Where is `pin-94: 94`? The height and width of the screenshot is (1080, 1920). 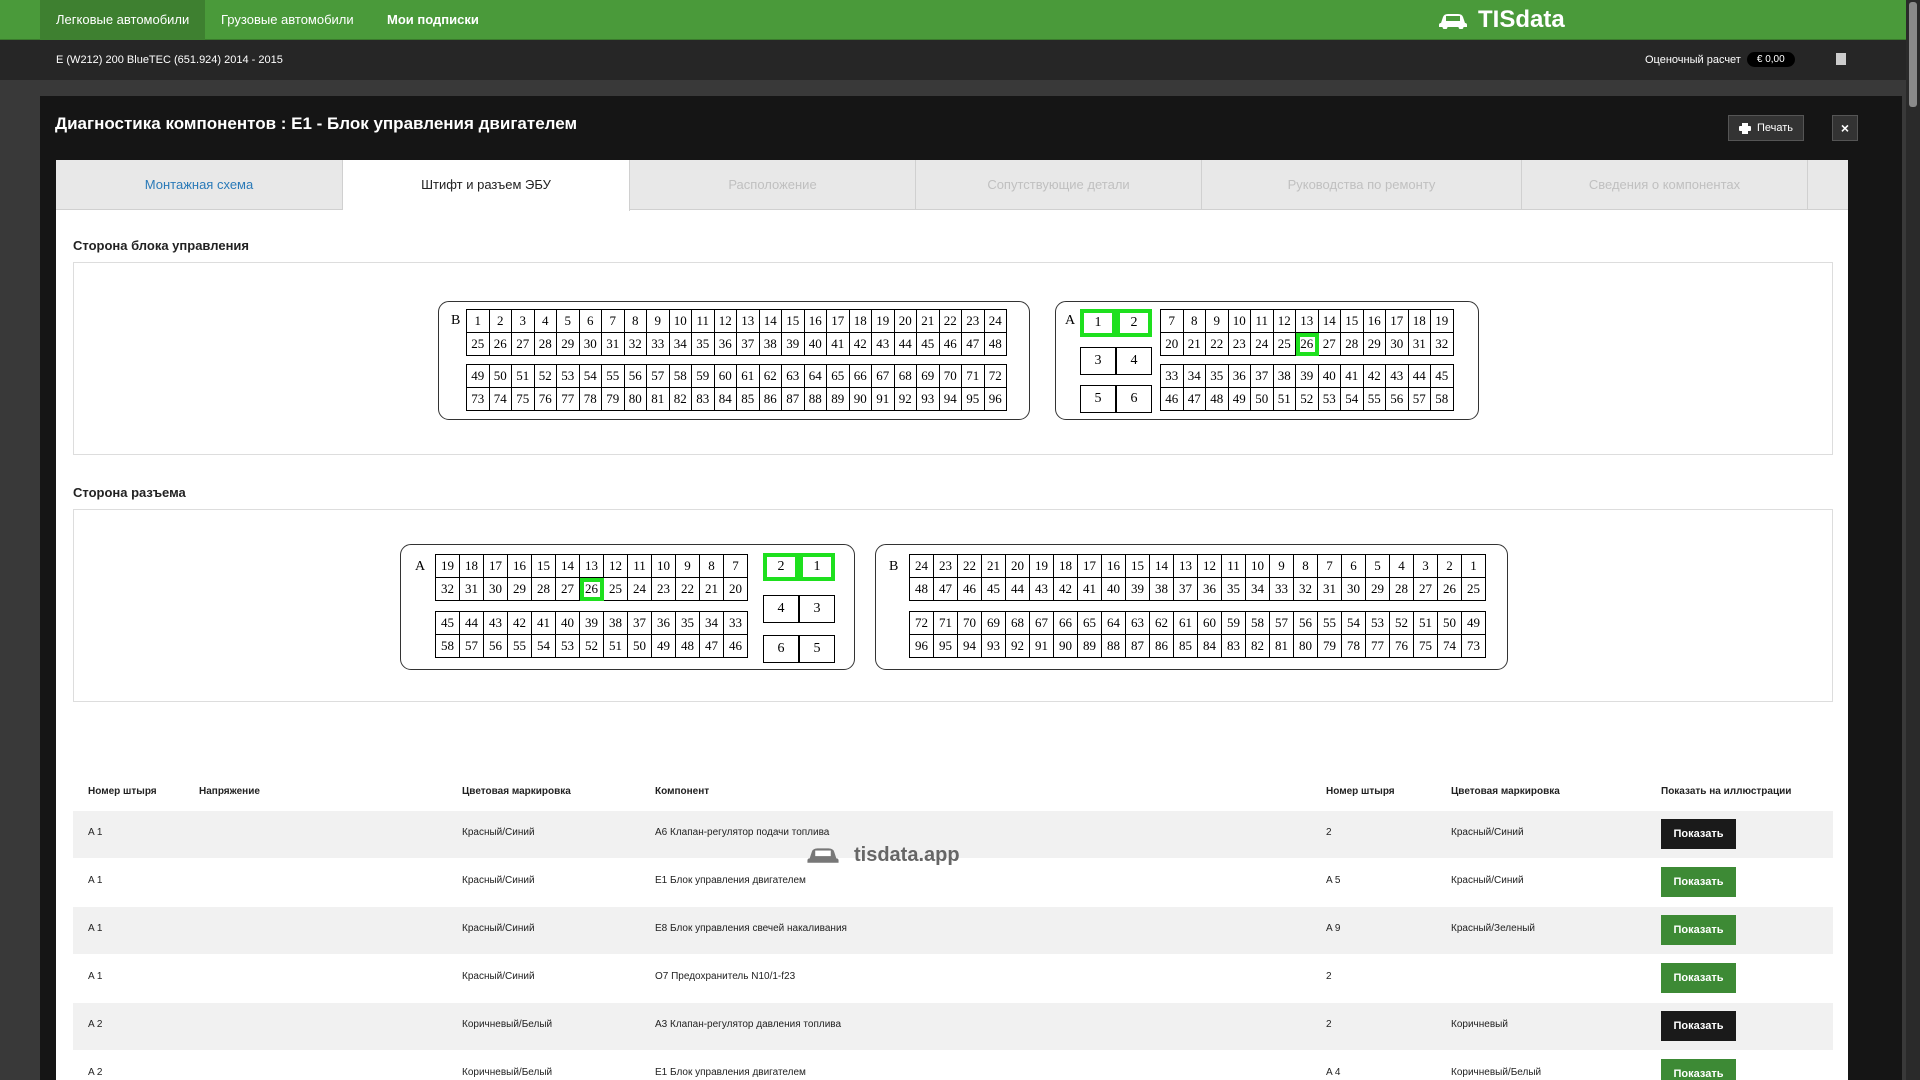
pin-94: 94 is located at coordinates (950, 399).